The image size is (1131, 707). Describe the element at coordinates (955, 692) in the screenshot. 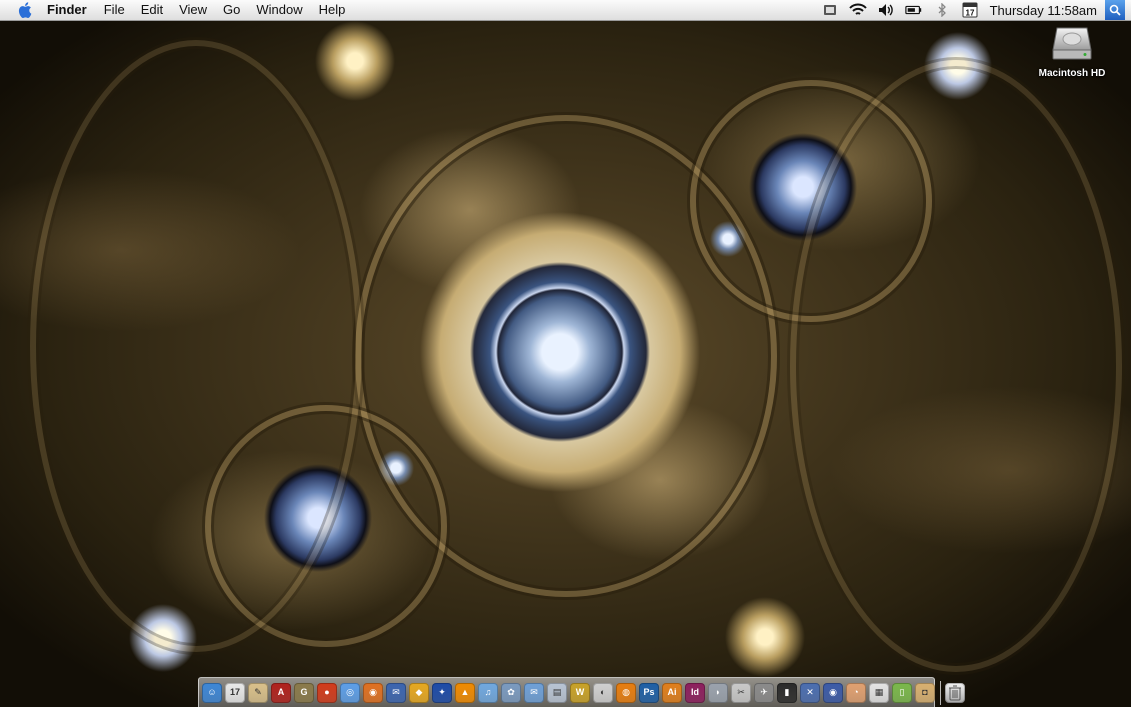

I see `trash-icon` at that location.